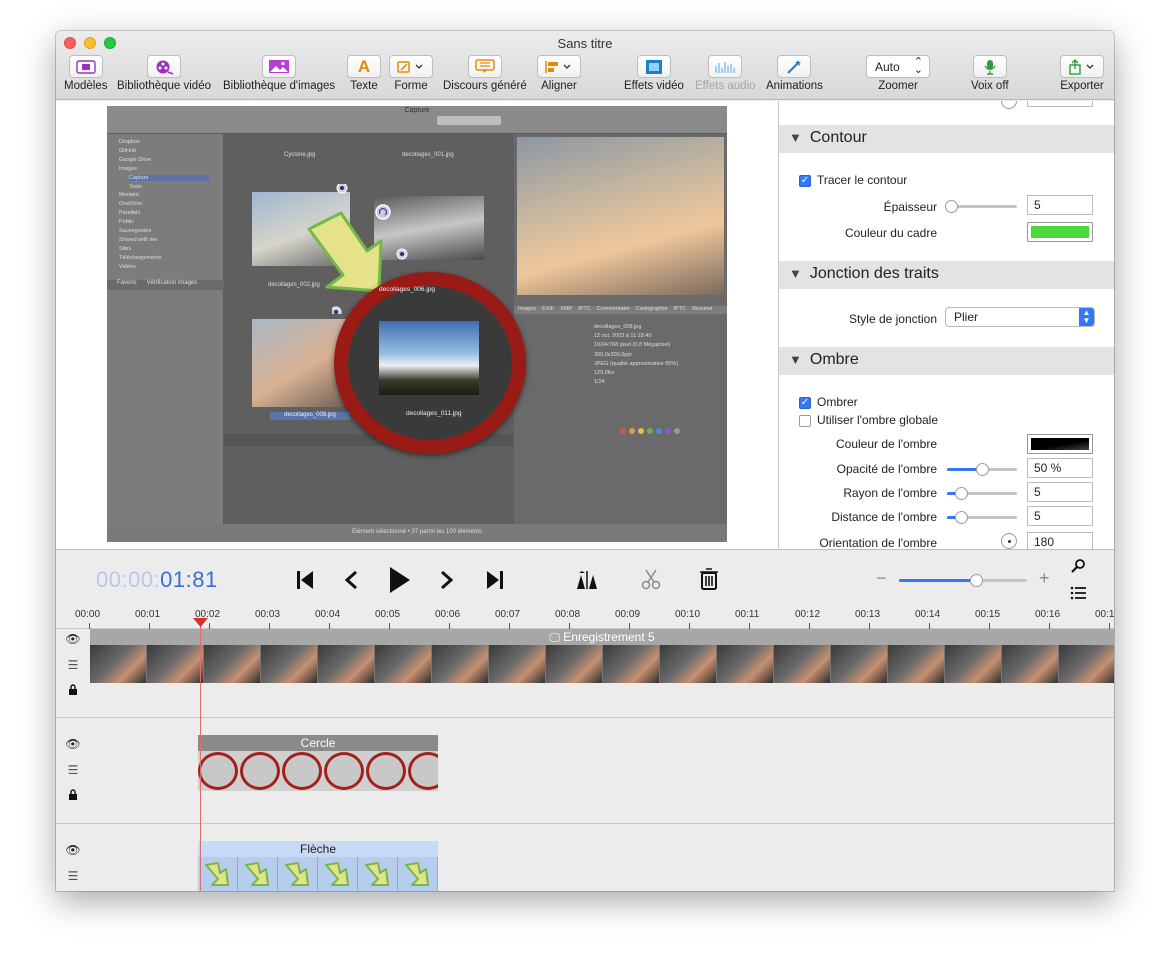  What do you see at coordinates (837, 402) in the screenshot?
I see `shadow-label: Ombrer` at bounding box center [837, 402].